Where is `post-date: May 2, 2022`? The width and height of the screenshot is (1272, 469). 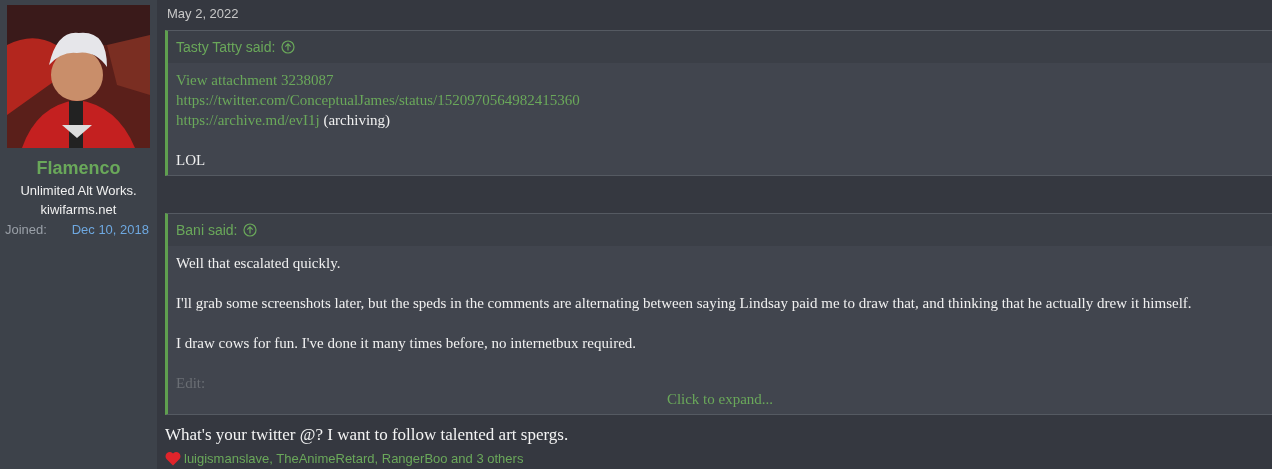
post-date: May 2, 2022 is located at coordinates (718, 18).